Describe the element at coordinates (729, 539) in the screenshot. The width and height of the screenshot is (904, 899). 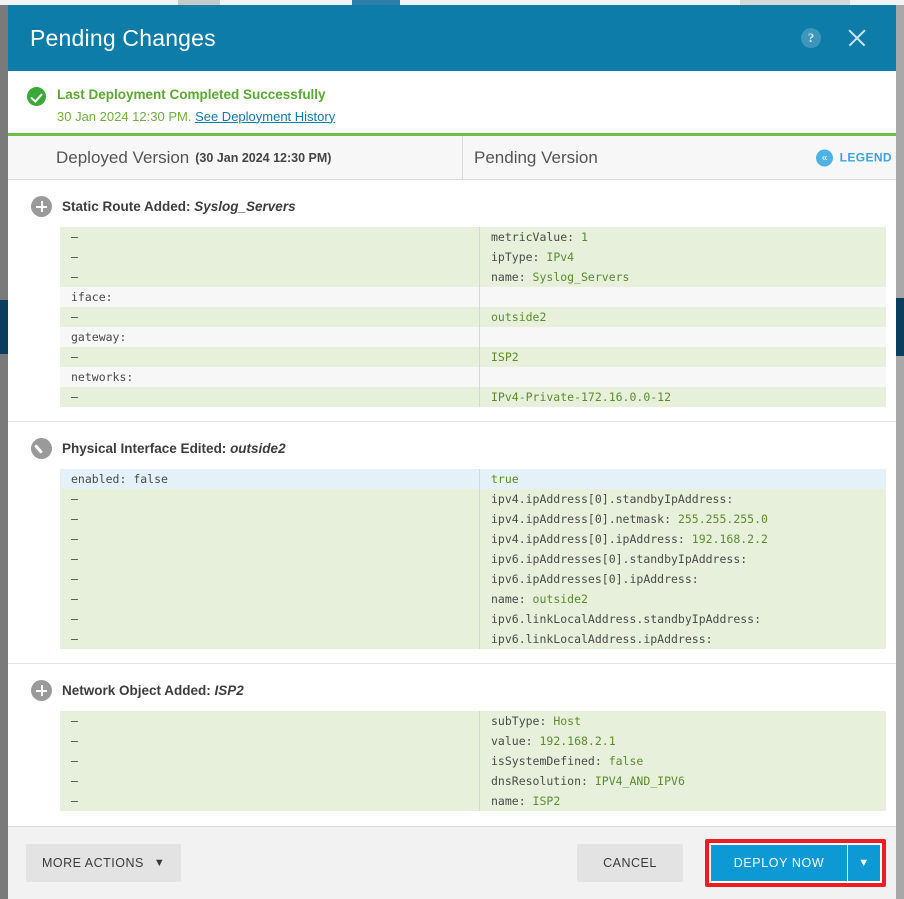
I see `diff-value: 192.168.2.2` at that location.